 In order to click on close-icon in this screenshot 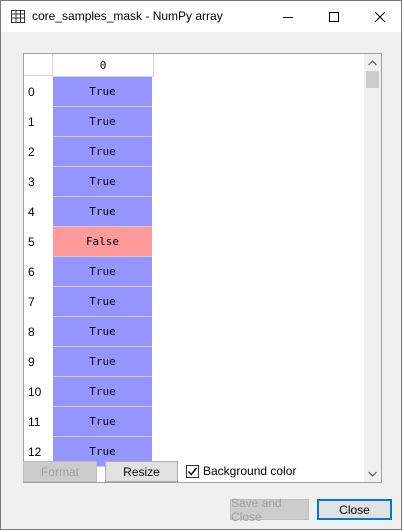, I will do `click(380, 16)`.